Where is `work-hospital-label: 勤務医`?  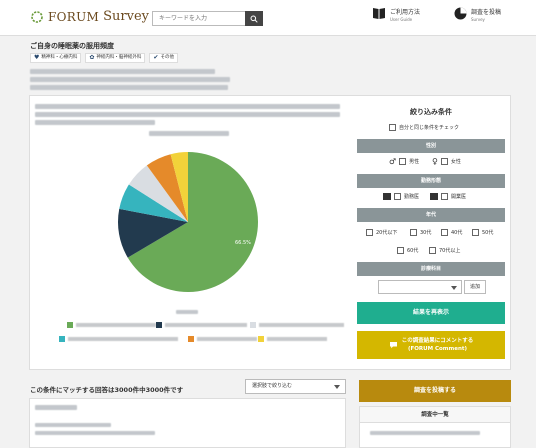 work-hospital-label: 勤務医 is located at coordinates (412, 197).